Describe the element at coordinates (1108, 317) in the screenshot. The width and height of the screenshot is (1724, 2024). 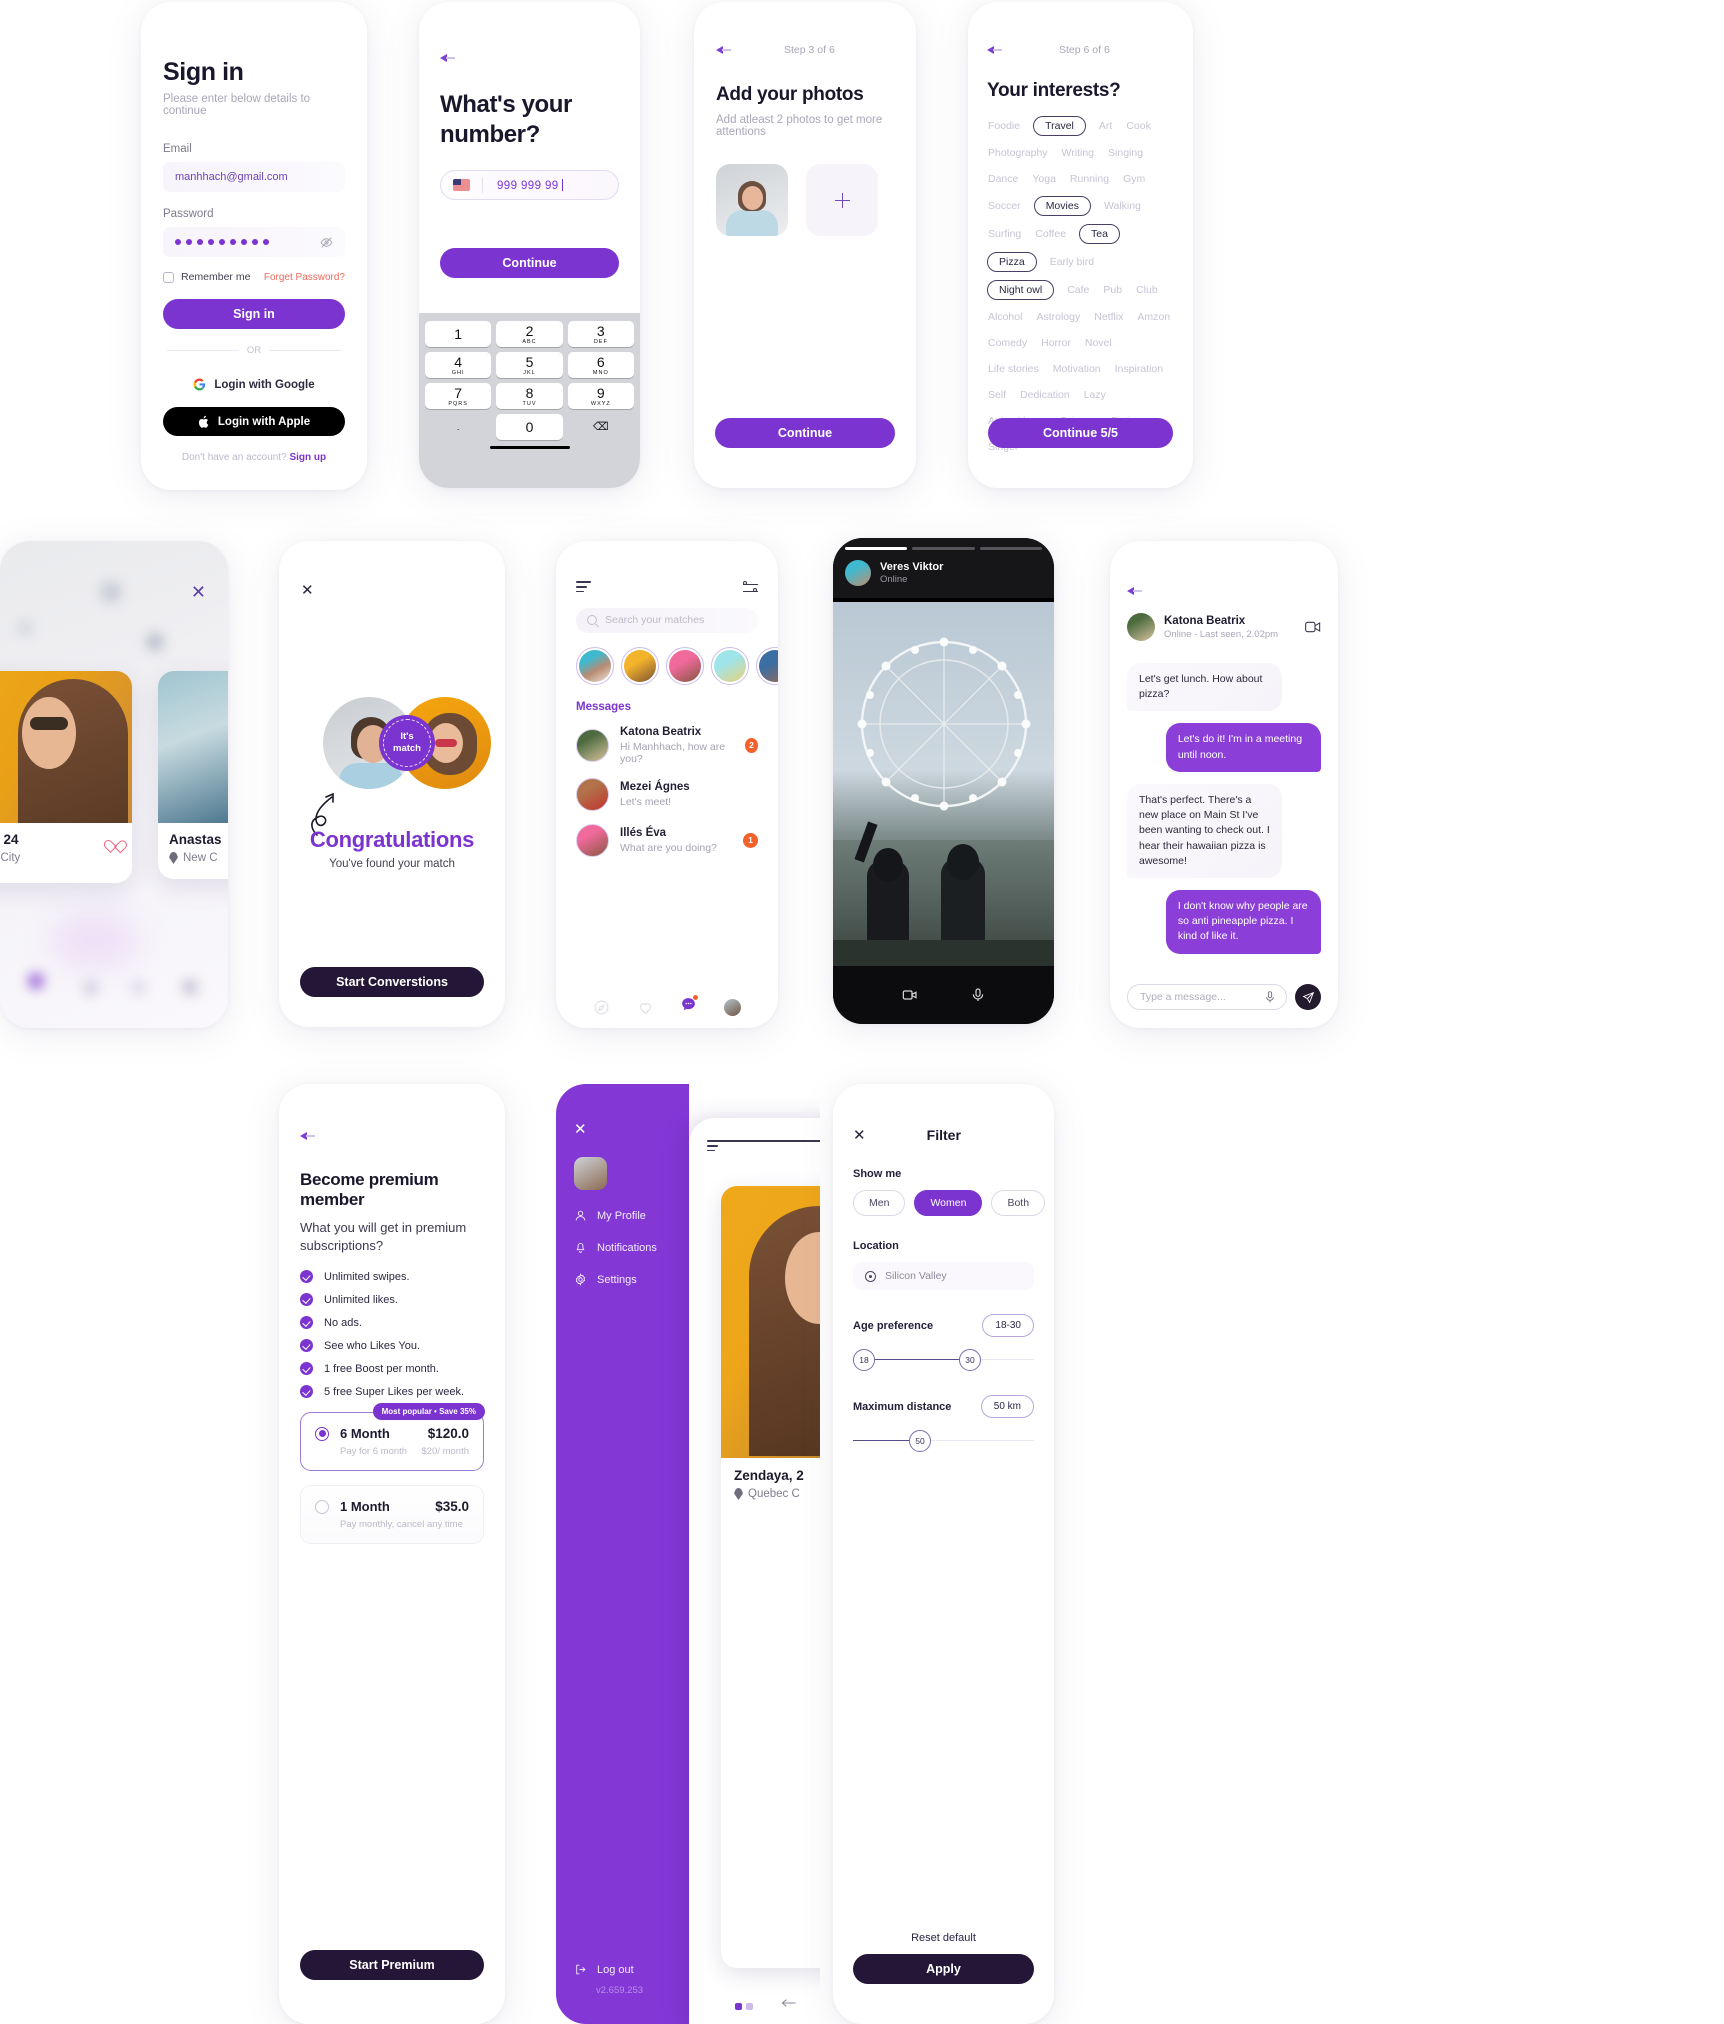
I see `interest-tag: Netflix` at that location.